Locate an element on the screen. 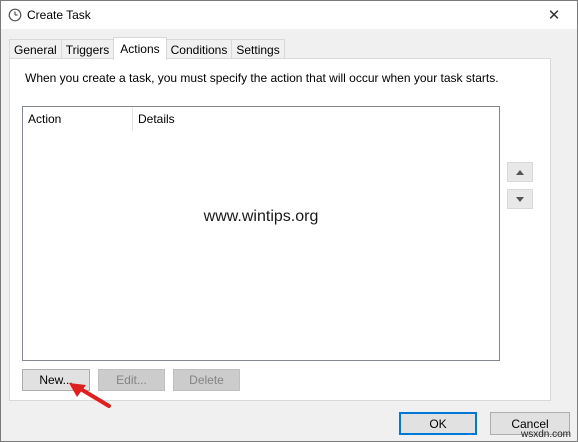 The width and height of the screenshot is (578, 442). move-up-button is located at coordinates (520, 172).